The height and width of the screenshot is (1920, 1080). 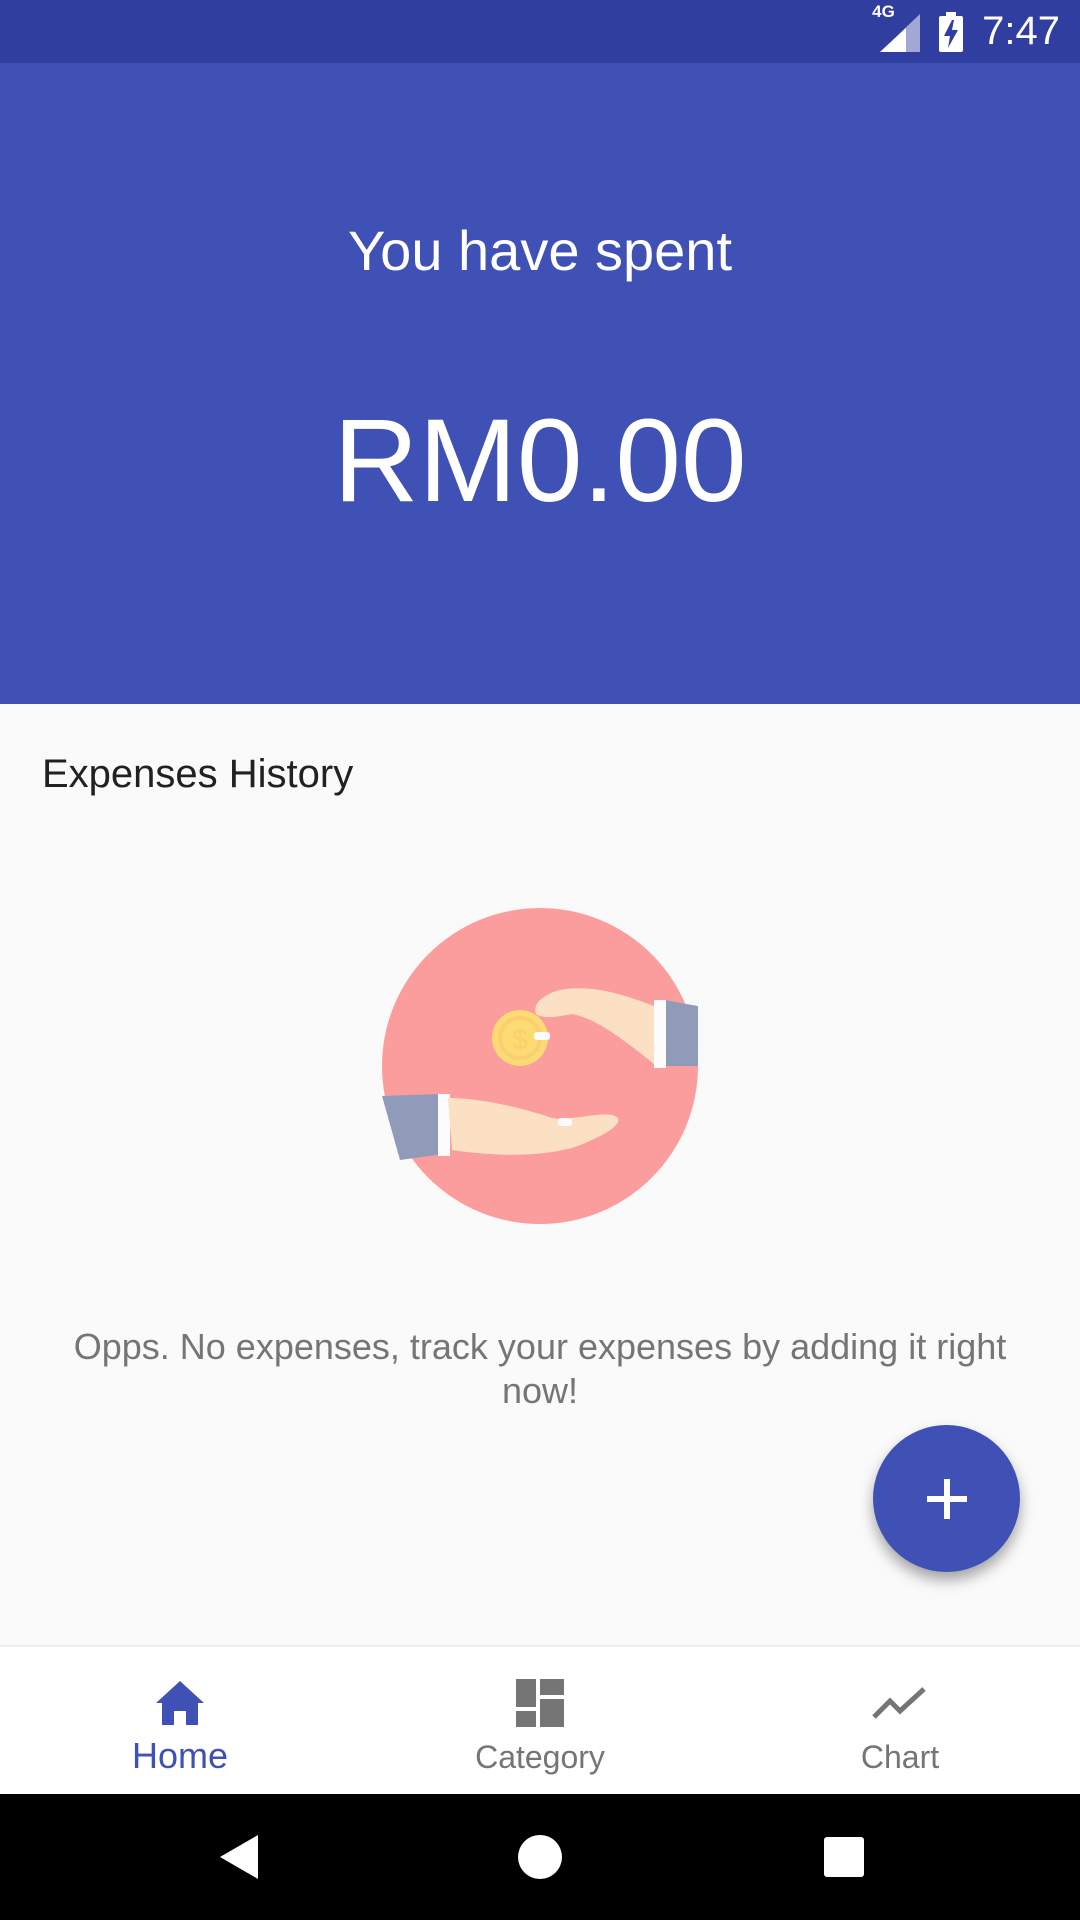 I want to click on nav-label-chart: Chart, so click(x=900, y=1757).